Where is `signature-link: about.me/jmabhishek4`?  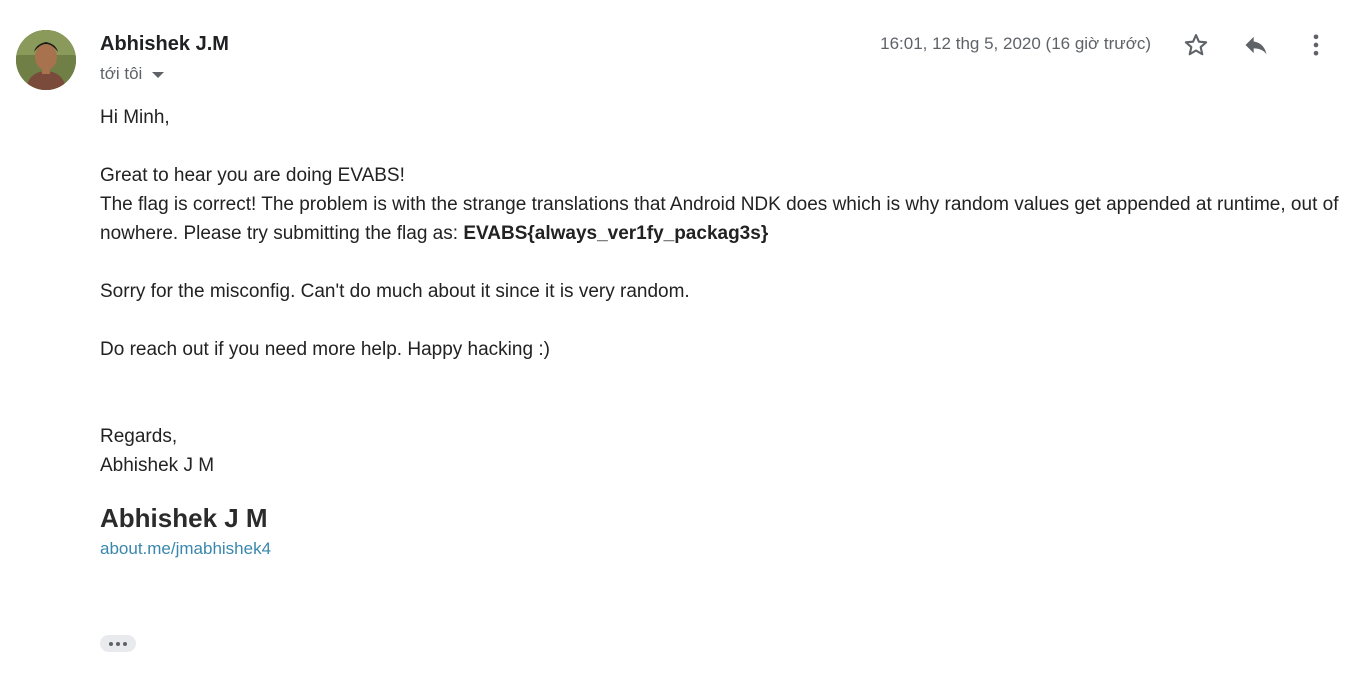
signature-link: about.me/jmabhishek4 is located at coordinates (185, 549).